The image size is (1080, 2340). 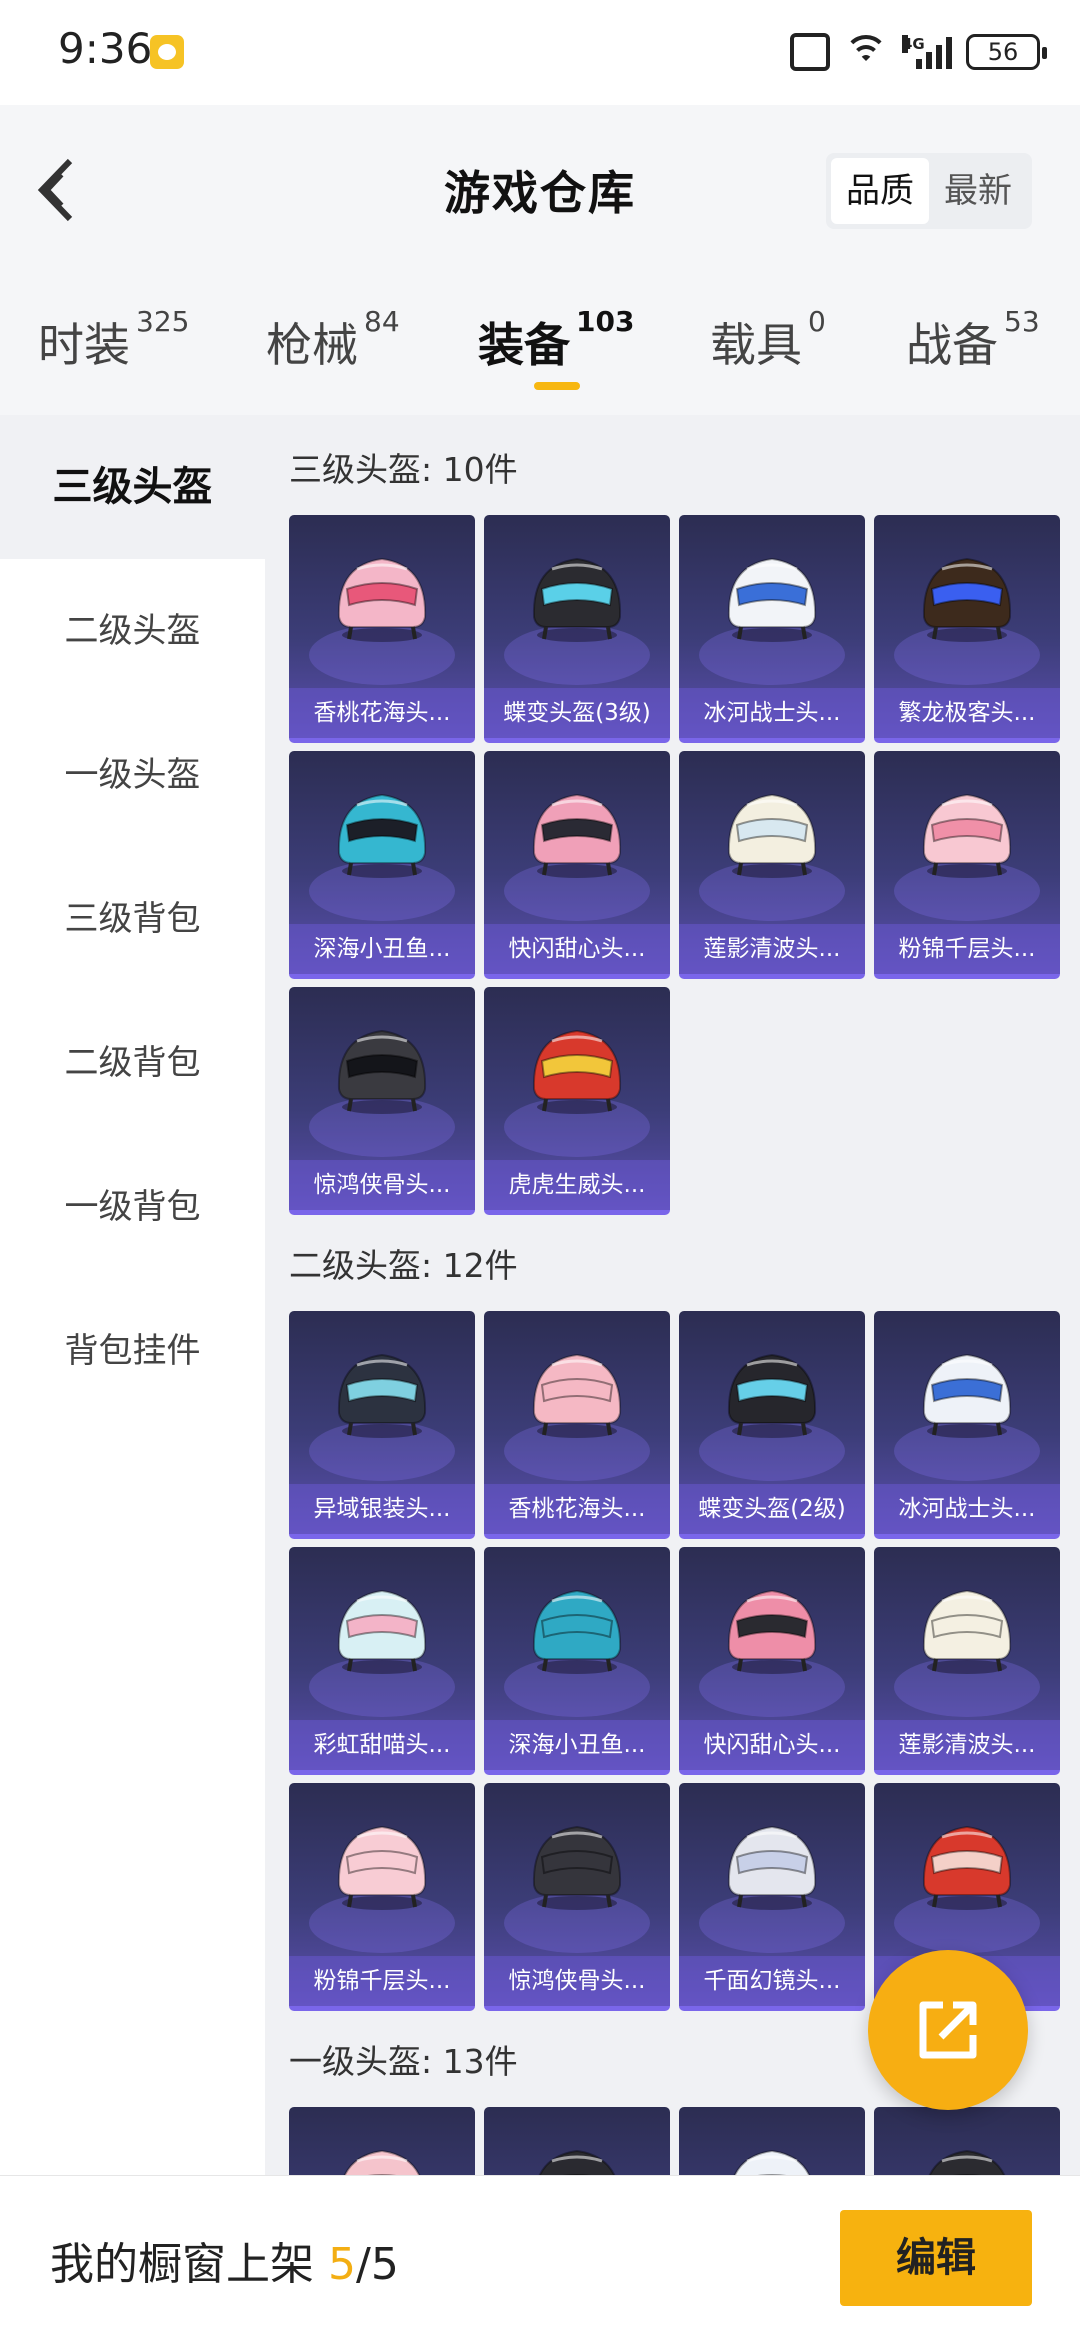 I want to click on vibrate-icon, so click(x=810, y=52).